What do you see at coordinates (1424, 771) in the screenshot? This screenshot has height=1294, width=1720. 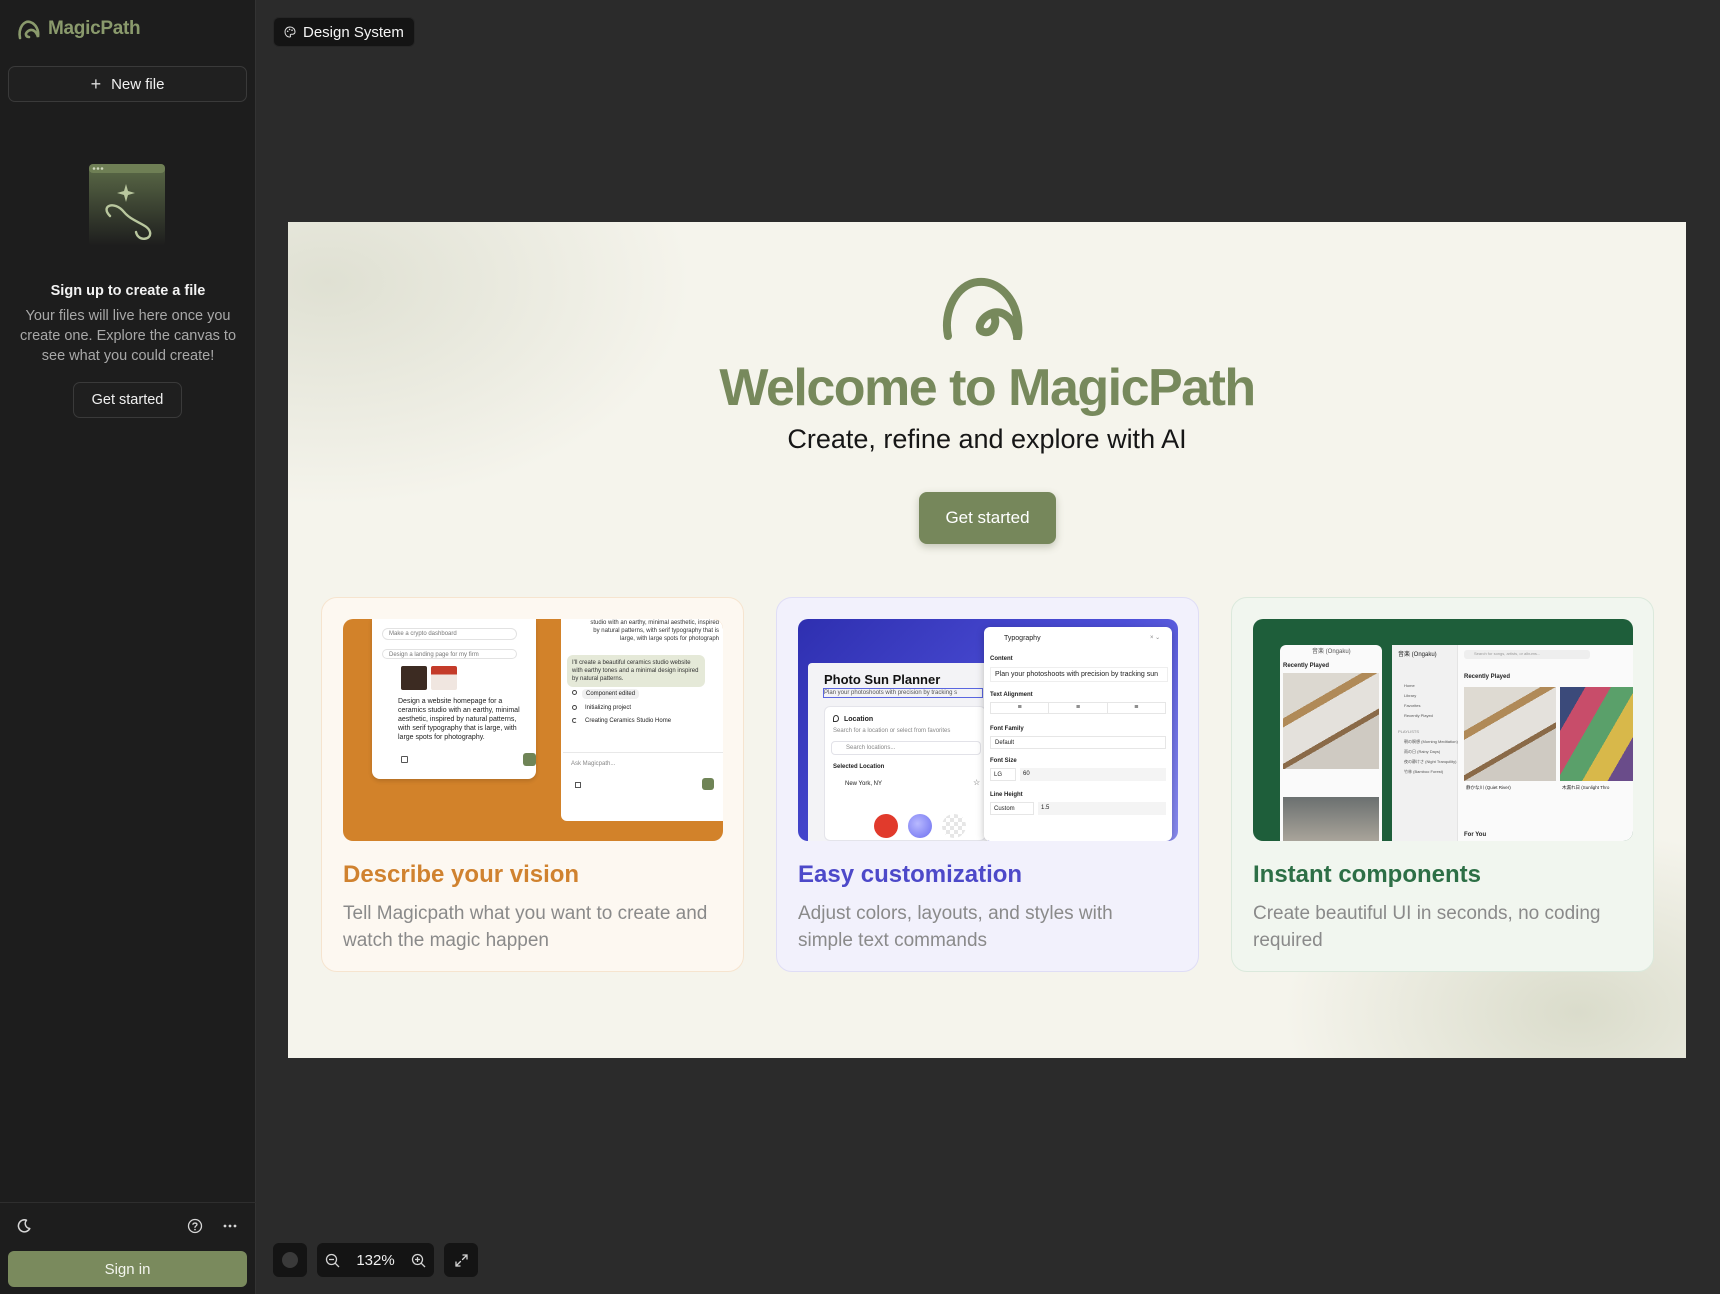 I see `playlist-4: 竹林 (Bamboo Forest)` at bounding box center [1424, 771].